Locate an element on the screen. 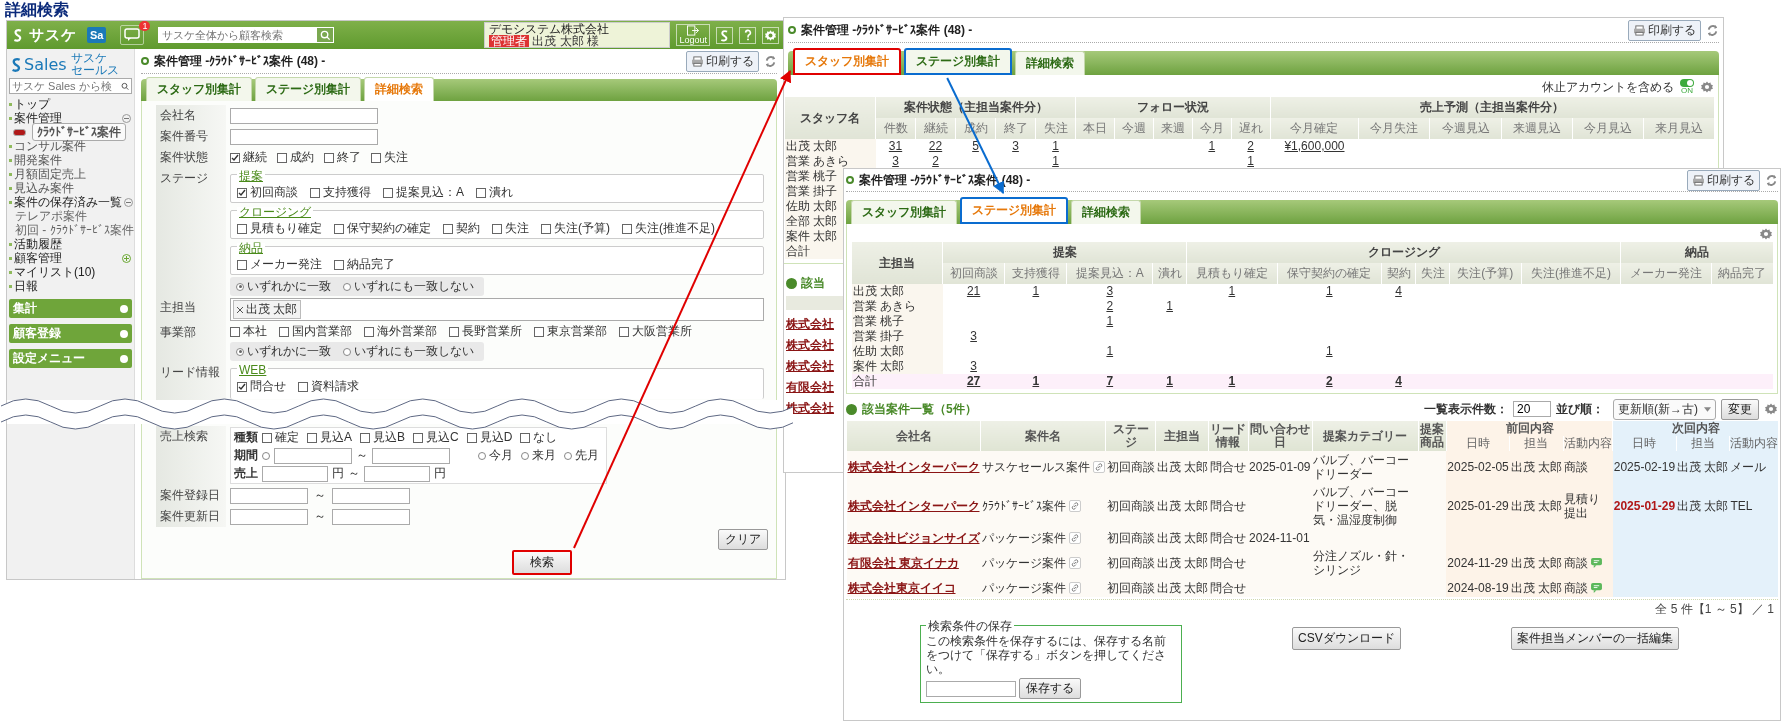  count-link: 7 is located at coordinates (1110, 381).